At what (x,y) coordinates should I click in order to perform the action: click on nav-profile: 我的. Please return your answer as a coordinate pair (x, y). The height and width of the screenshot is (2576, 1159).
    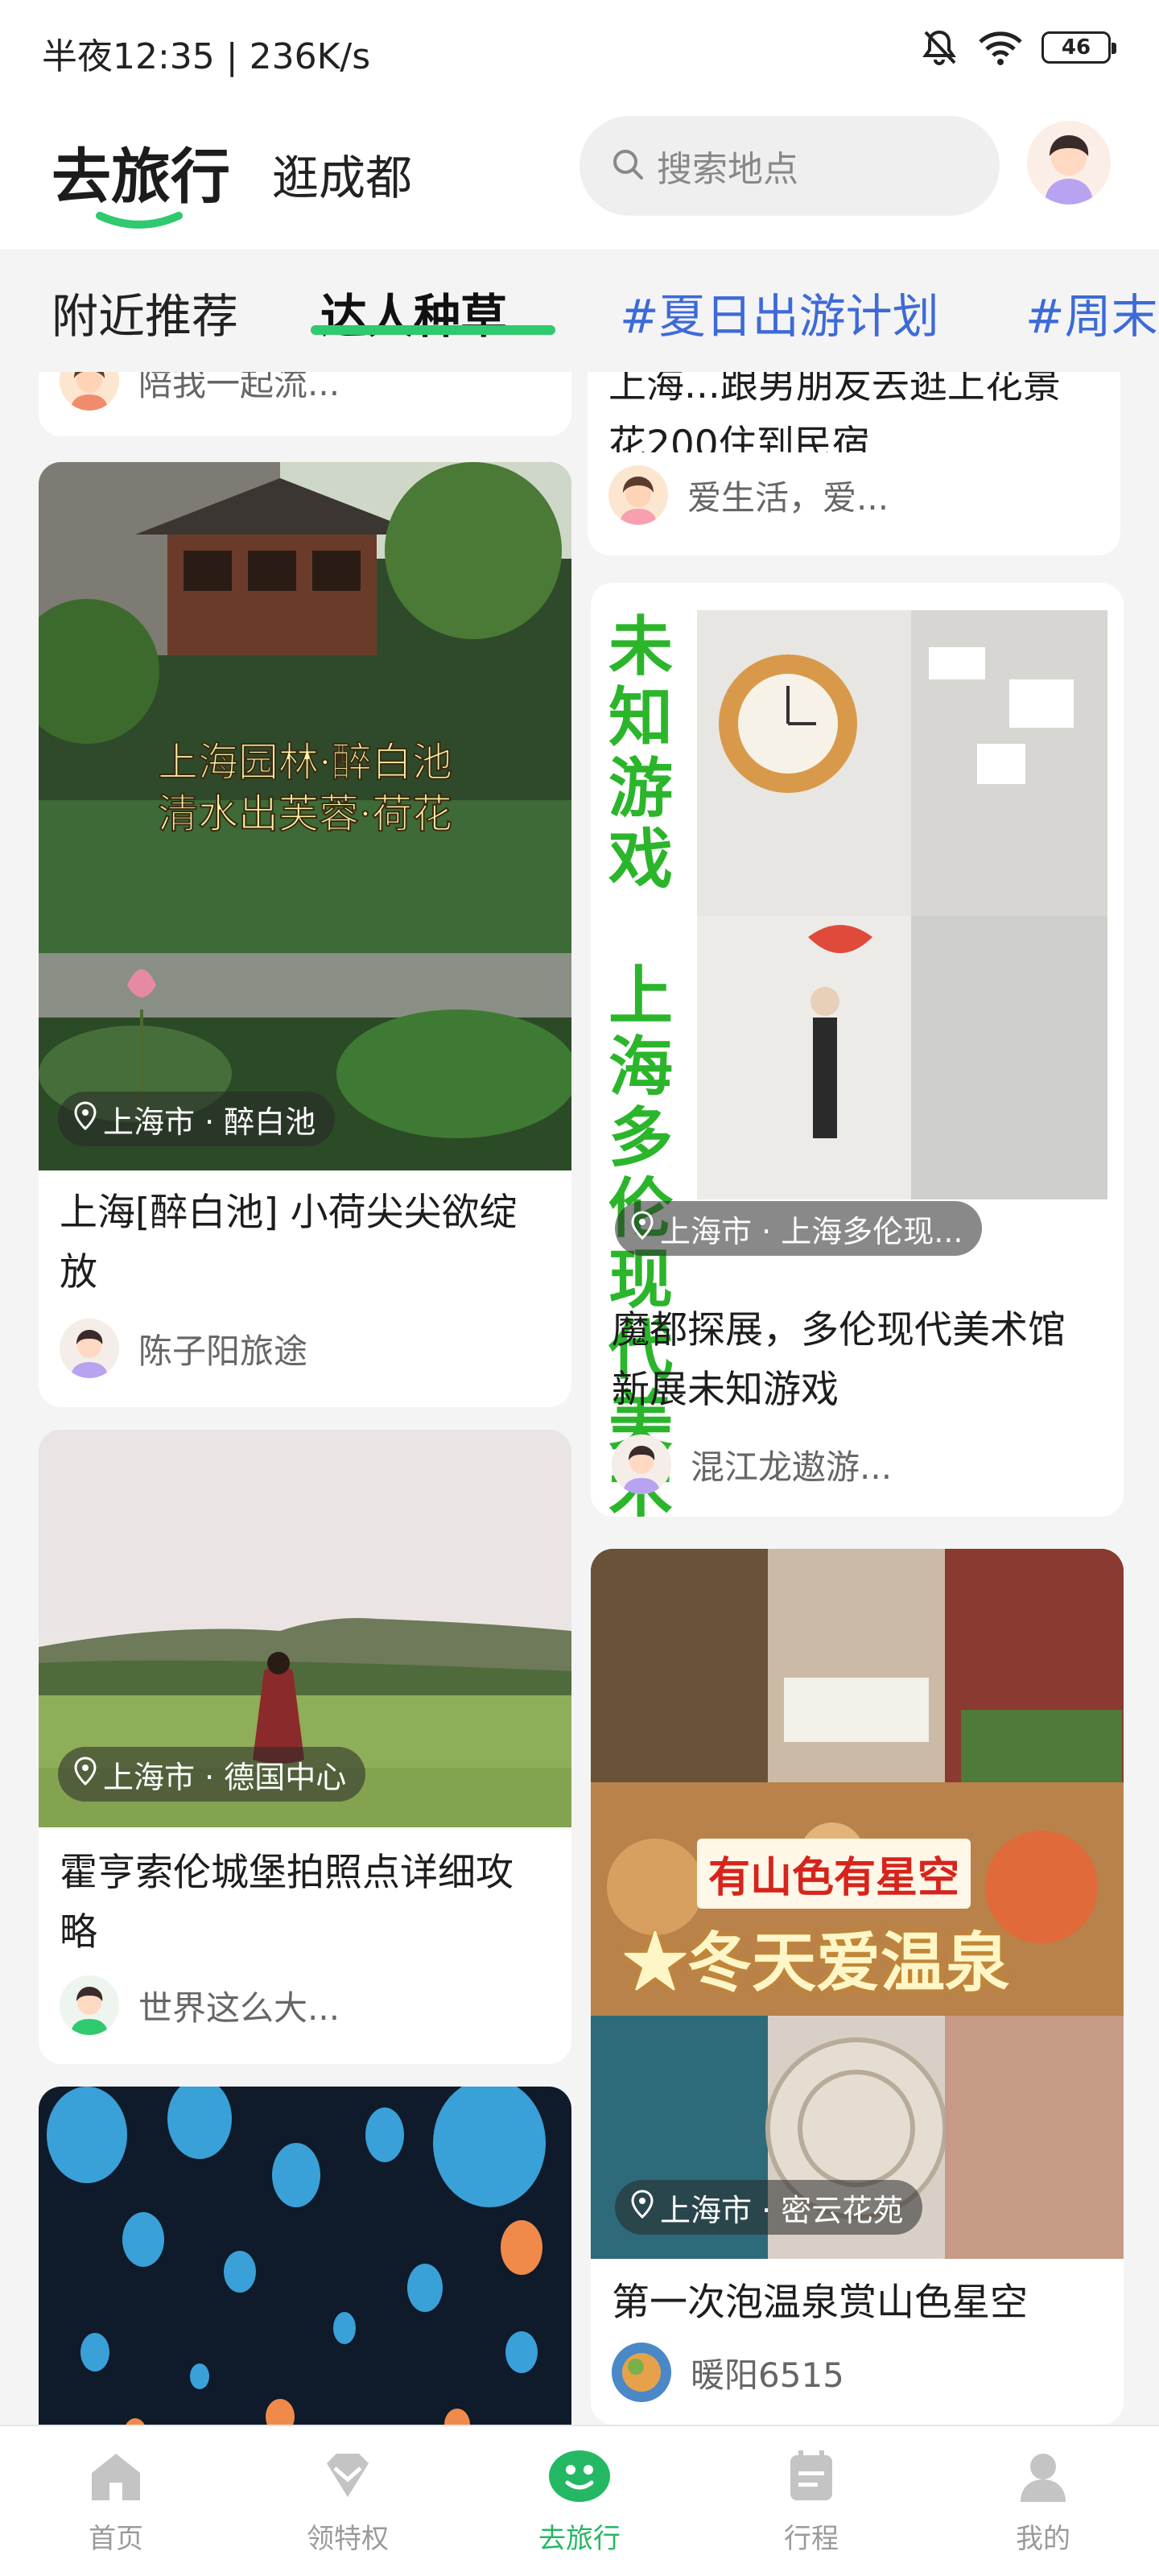
    Looking at the image, I should click on (1043, 2500).